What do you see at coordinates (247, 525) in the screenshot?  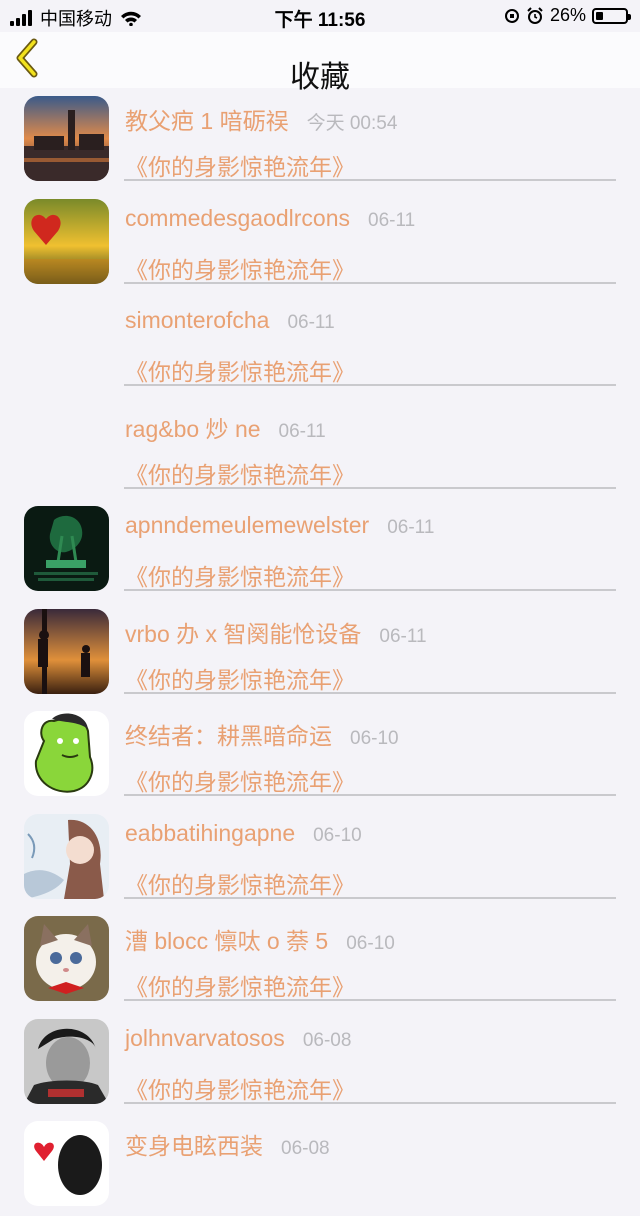 I see `username: apnndemeulemewelster` at bounding box center [247, 525].